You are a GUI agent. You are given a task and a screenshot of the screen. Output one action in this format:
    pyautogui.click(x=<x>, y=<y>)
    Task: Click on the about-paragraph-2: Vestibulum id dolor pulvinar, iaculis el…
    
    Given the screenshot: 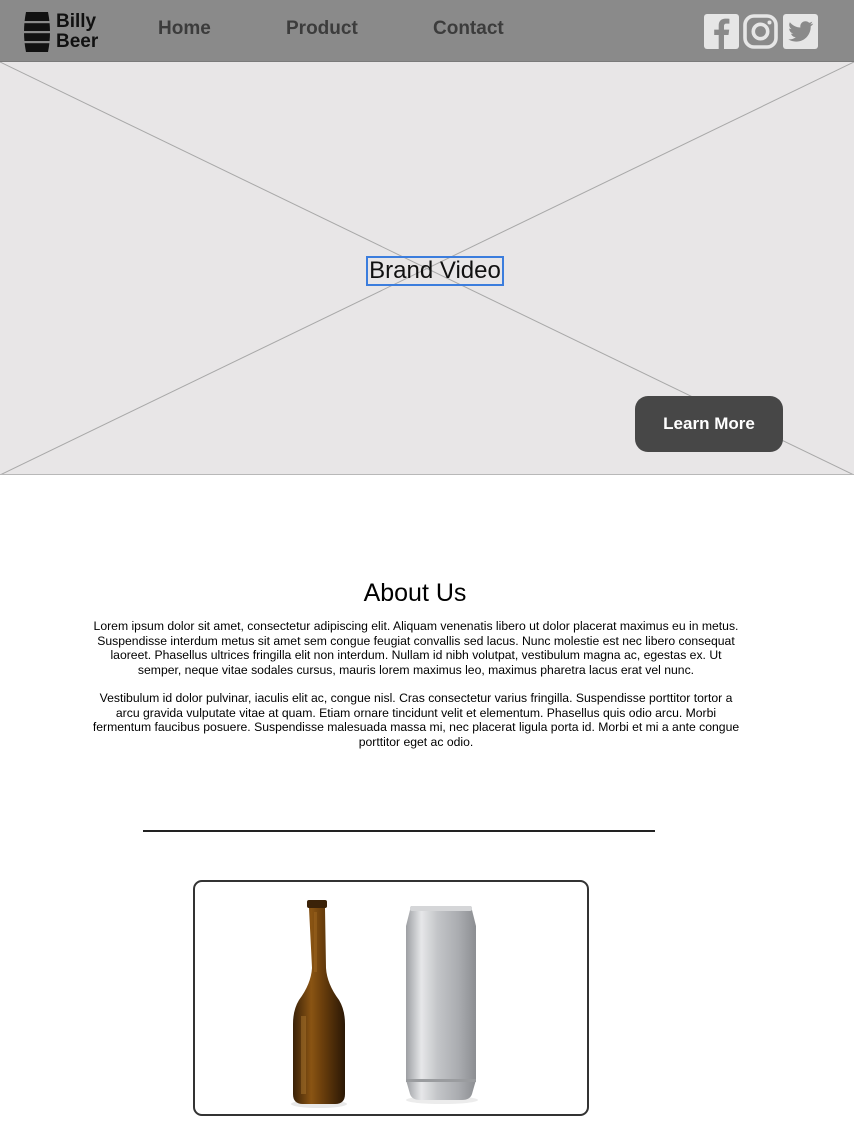 What is the action you would take?
    pyautogui.click(x=416, y=720)
    